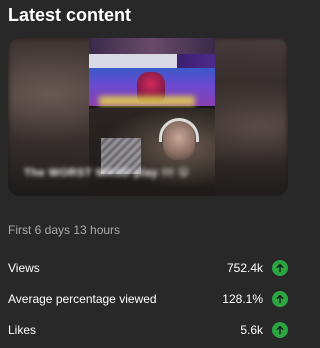  Describe the element at coordinates (148, 330) in the screenshot. I see `metric-row-likes: Likes 5.6k` at that location.